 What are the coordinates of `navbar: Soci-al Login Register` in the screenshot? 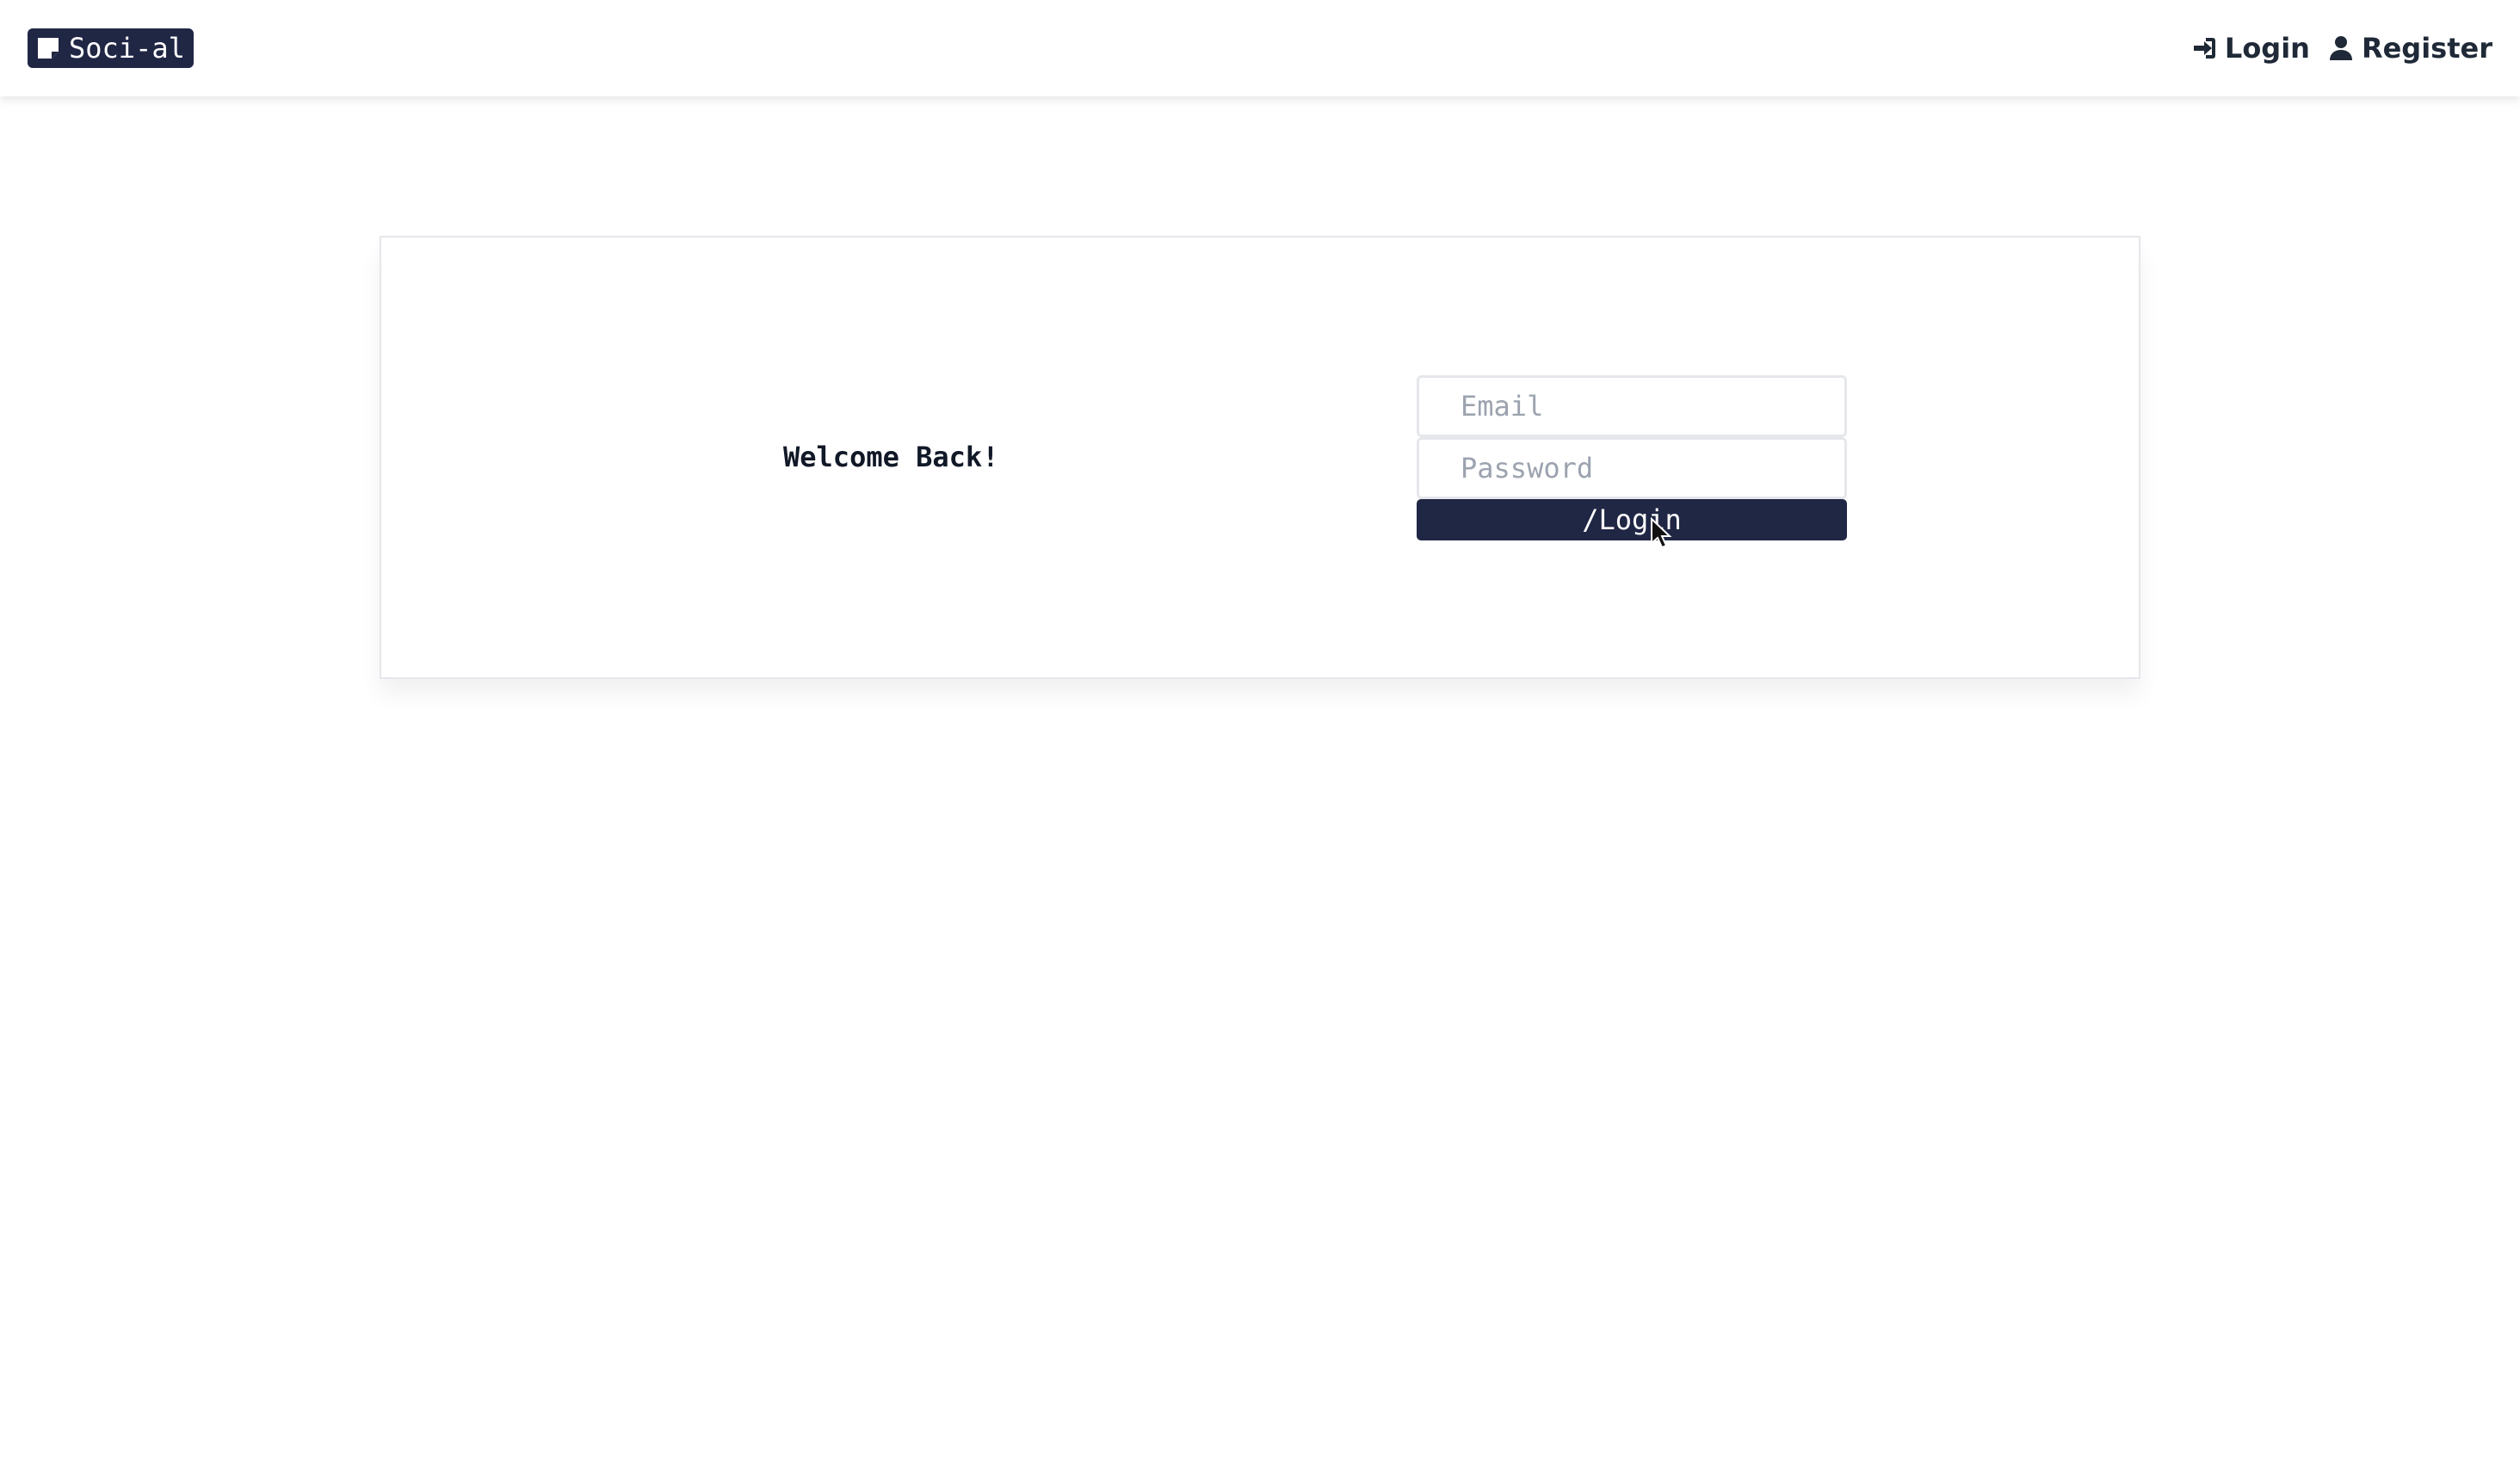 It's located at (1260, 48).